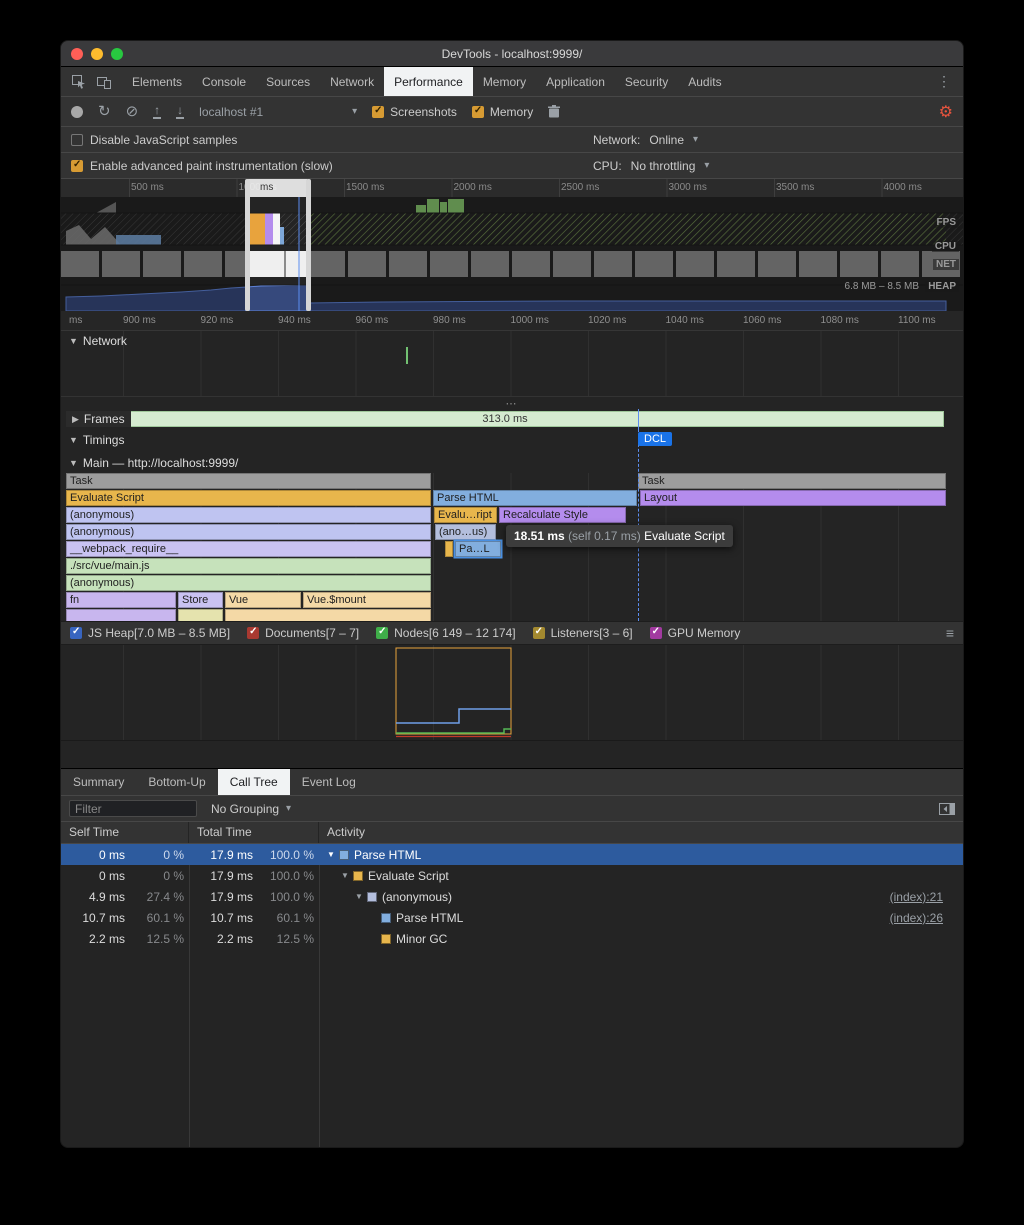  I want to click on tab-audits: Audits, so click(704, 81).